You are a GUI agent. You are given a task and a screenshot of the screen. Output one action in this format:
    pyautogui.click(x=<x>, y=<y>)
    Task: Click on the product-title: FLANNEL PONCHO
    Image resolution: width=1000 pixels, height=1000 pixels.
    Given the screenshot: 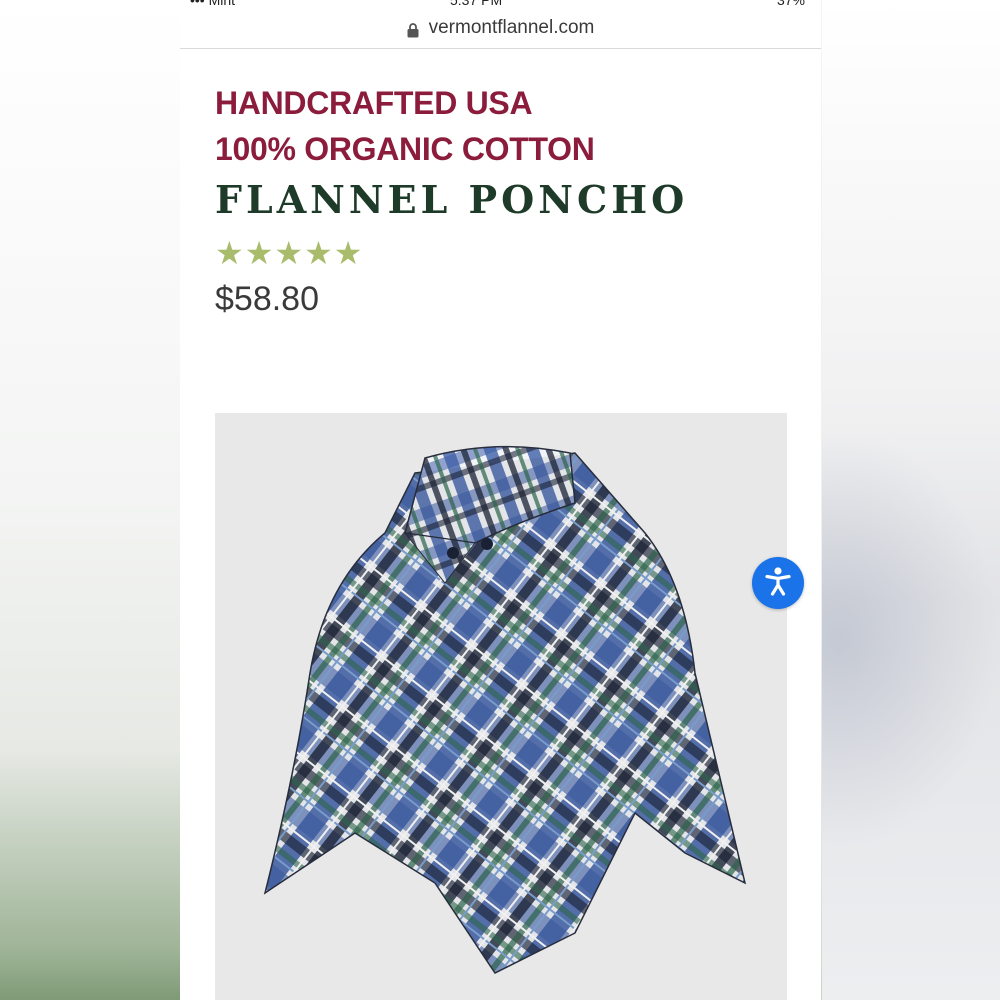 What is the action you would take?
    pyautogui.click(x=452, y=199)
    